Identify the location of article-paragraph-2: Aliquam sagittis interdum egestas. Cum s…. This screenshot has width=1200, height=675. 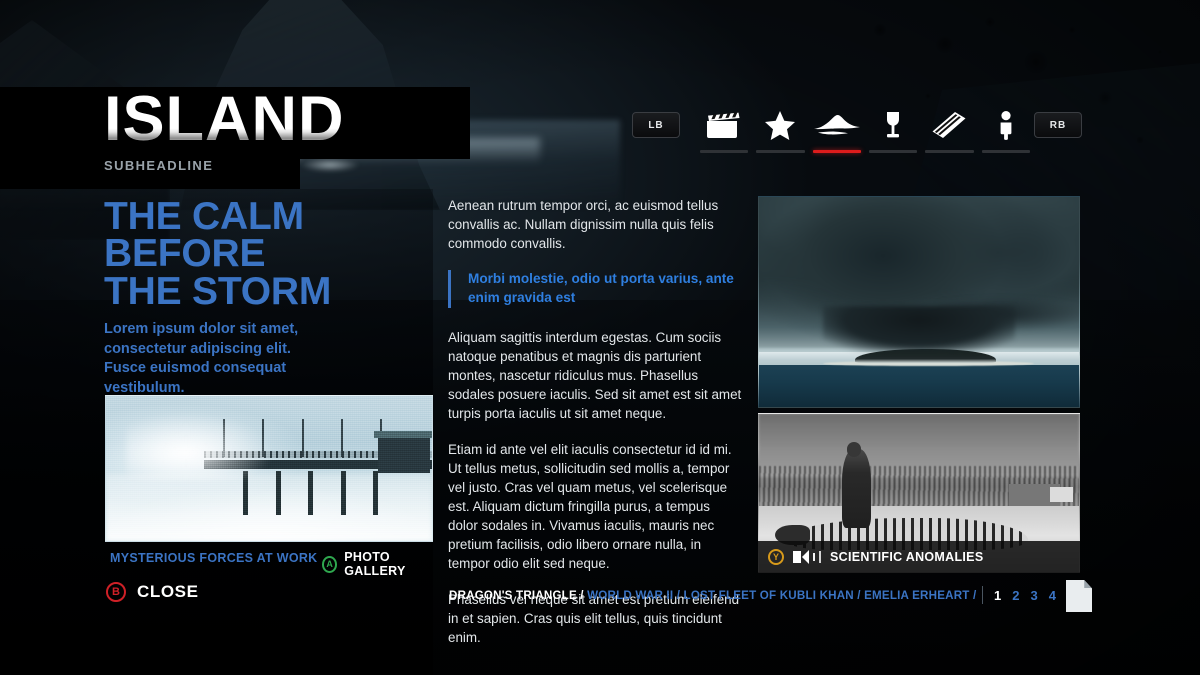
(595, 375).